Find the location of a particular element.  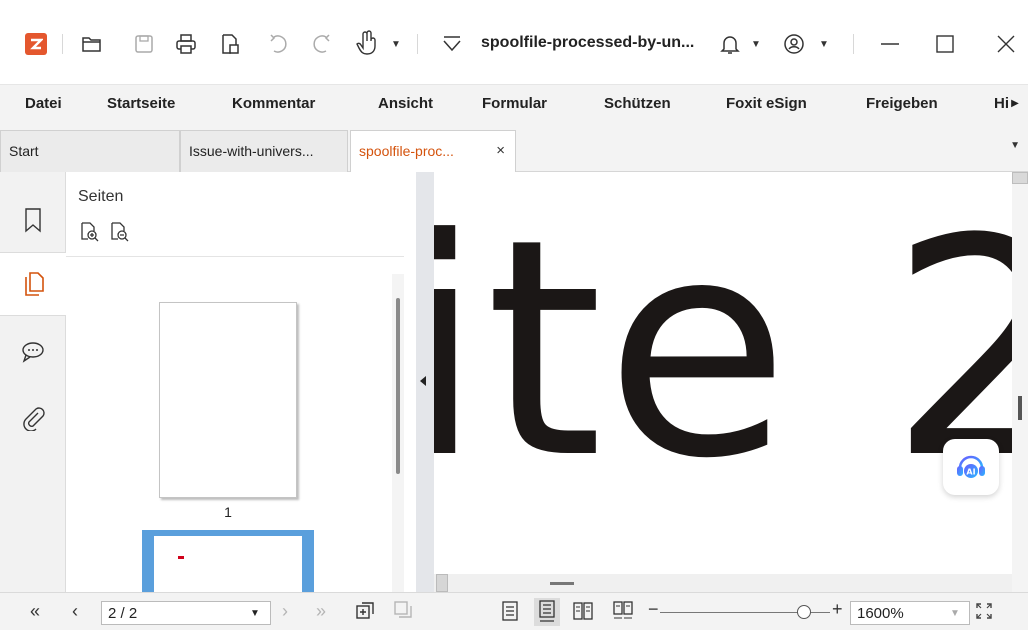

svg-text: AI is located at coordinates (970, 472).